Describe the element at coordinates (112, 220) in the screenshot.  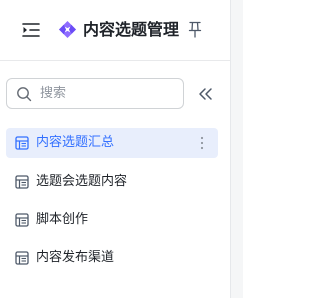
I see `nav-item-script-writing: 脚本创作` at that location.